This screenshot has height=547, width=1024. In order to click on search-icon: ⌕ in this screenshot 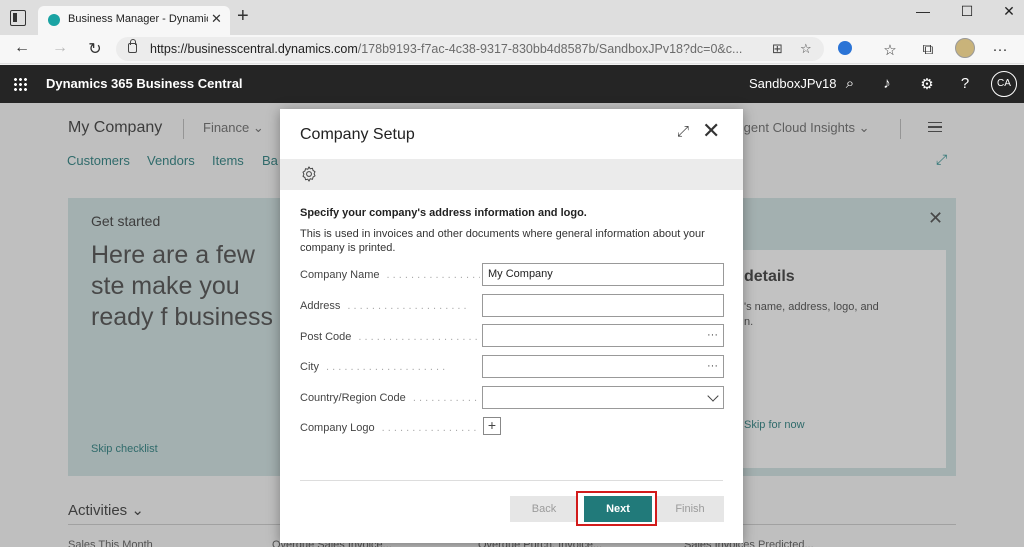, I will do `click(850, 83)`.